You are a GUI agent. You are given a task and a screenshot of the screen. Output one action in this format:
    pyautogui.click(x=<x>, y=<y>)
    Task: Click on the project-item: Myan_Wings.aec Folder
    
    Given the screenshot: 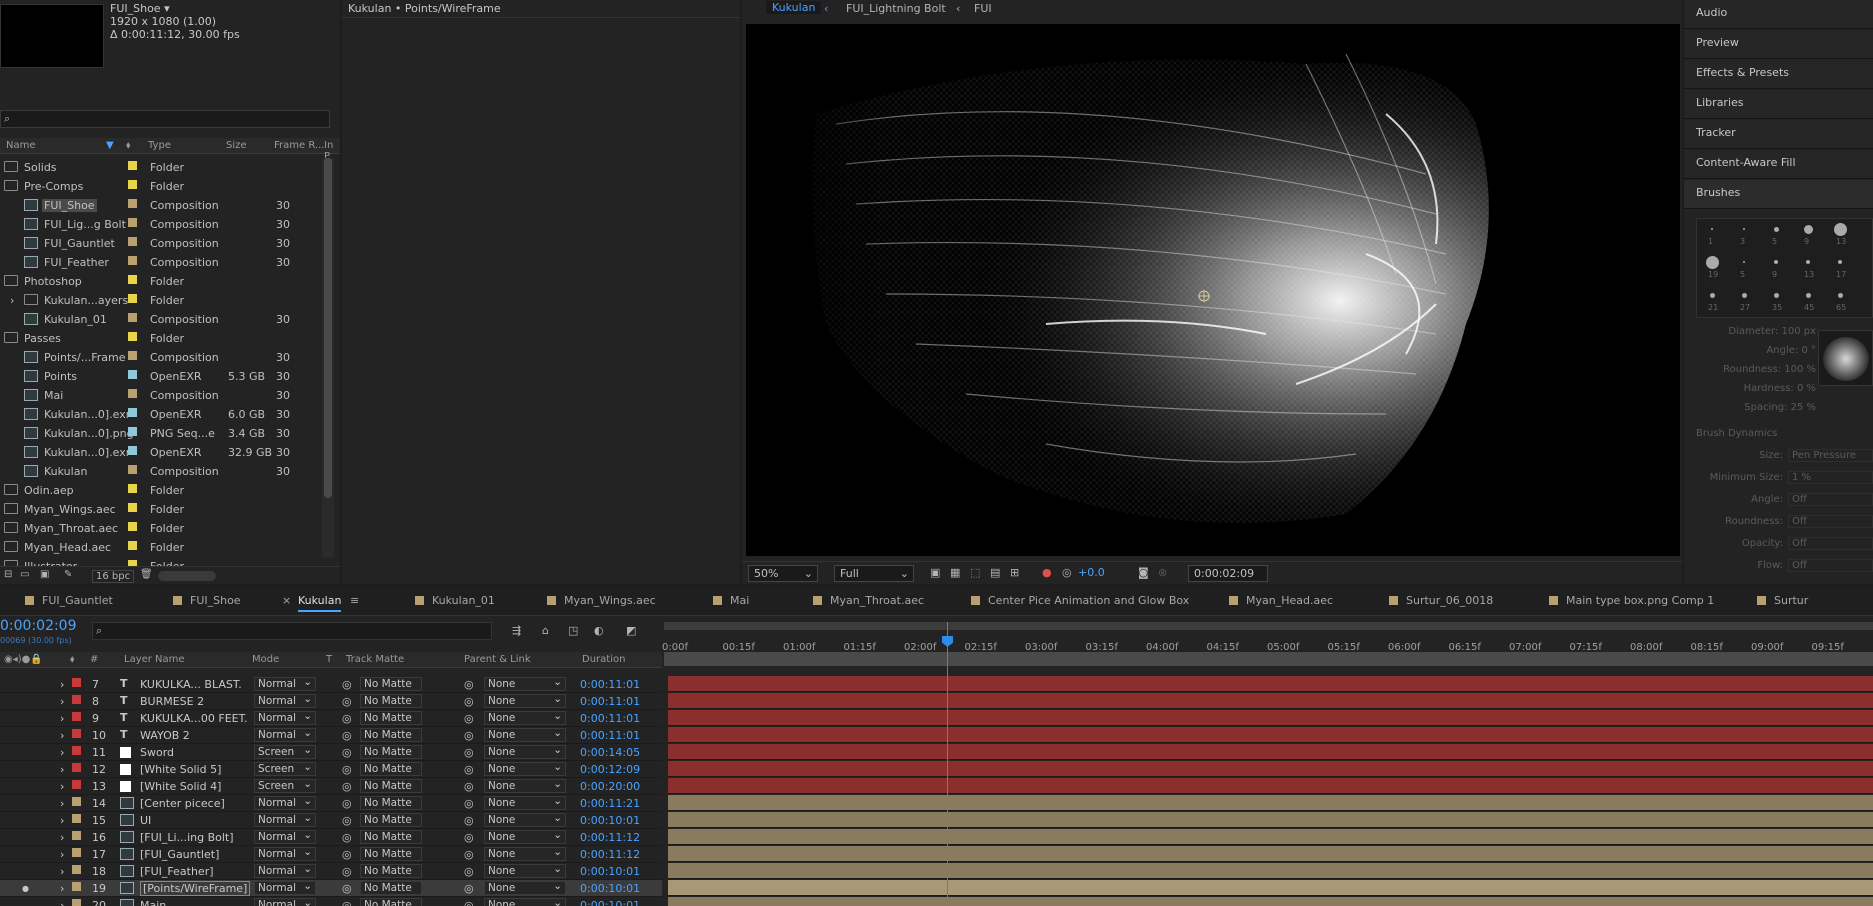 What is the action you would take?
    pyautogui.click(x=161, y=509)
    